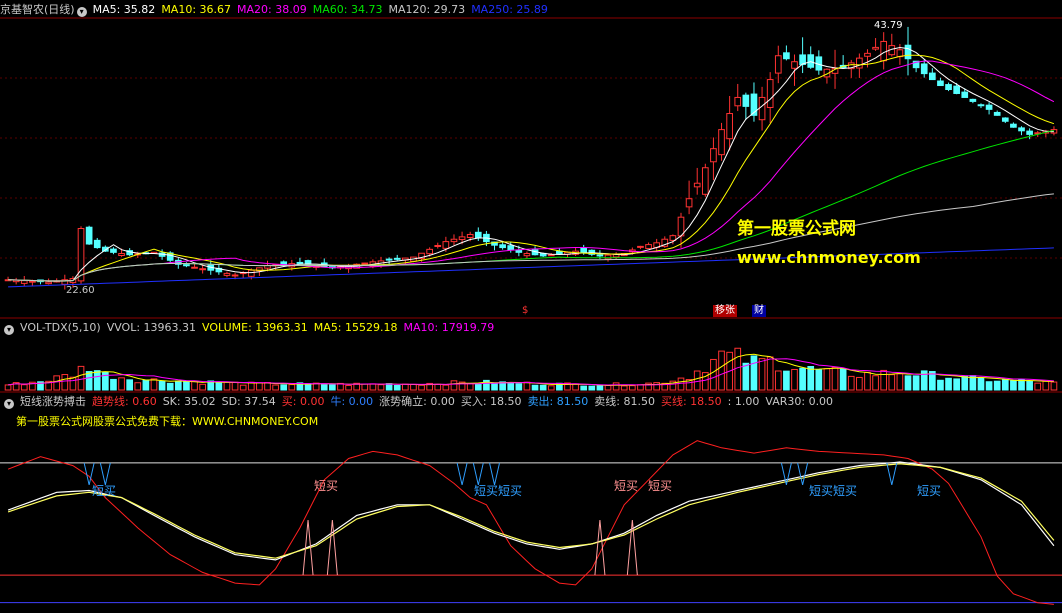  Describe the element at coordinates (151, 327) in the screenshot. I see `vvol-value: VVOL: 13963.31` at that location.